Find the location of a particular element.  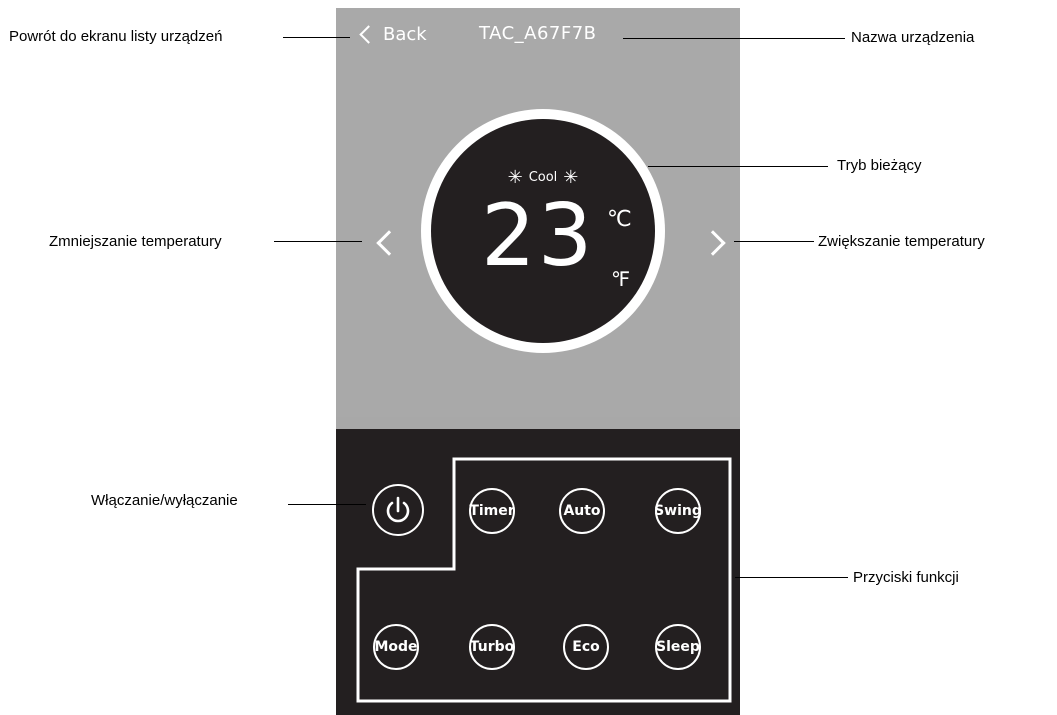

swing-button: Swing is located at coordinates (678, 511).